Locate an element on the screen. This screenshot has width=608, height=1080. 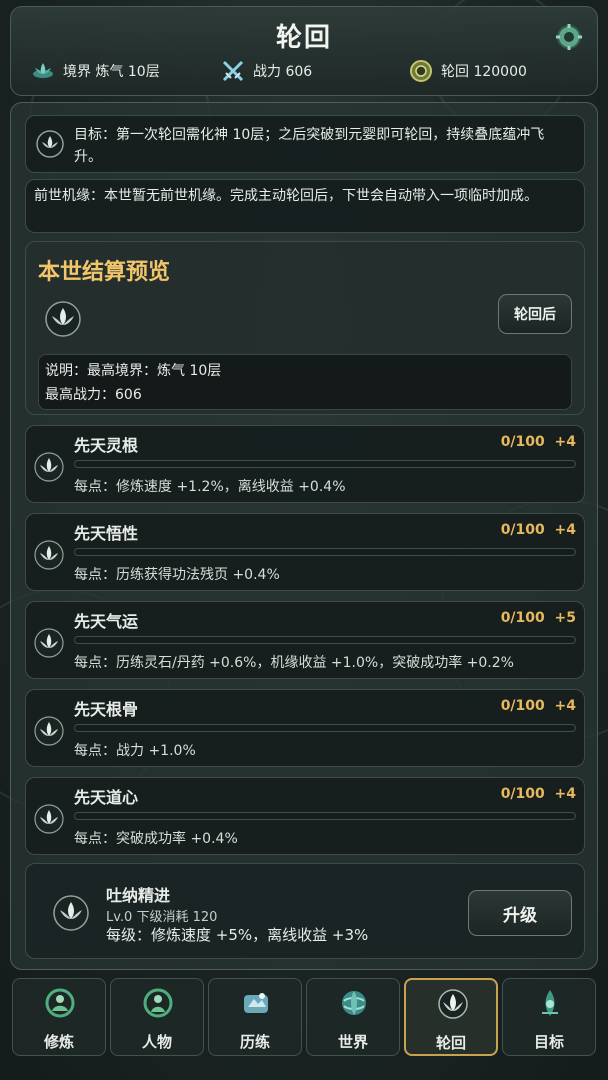
page-title: 轮回 is located at coordinates (303, 38).